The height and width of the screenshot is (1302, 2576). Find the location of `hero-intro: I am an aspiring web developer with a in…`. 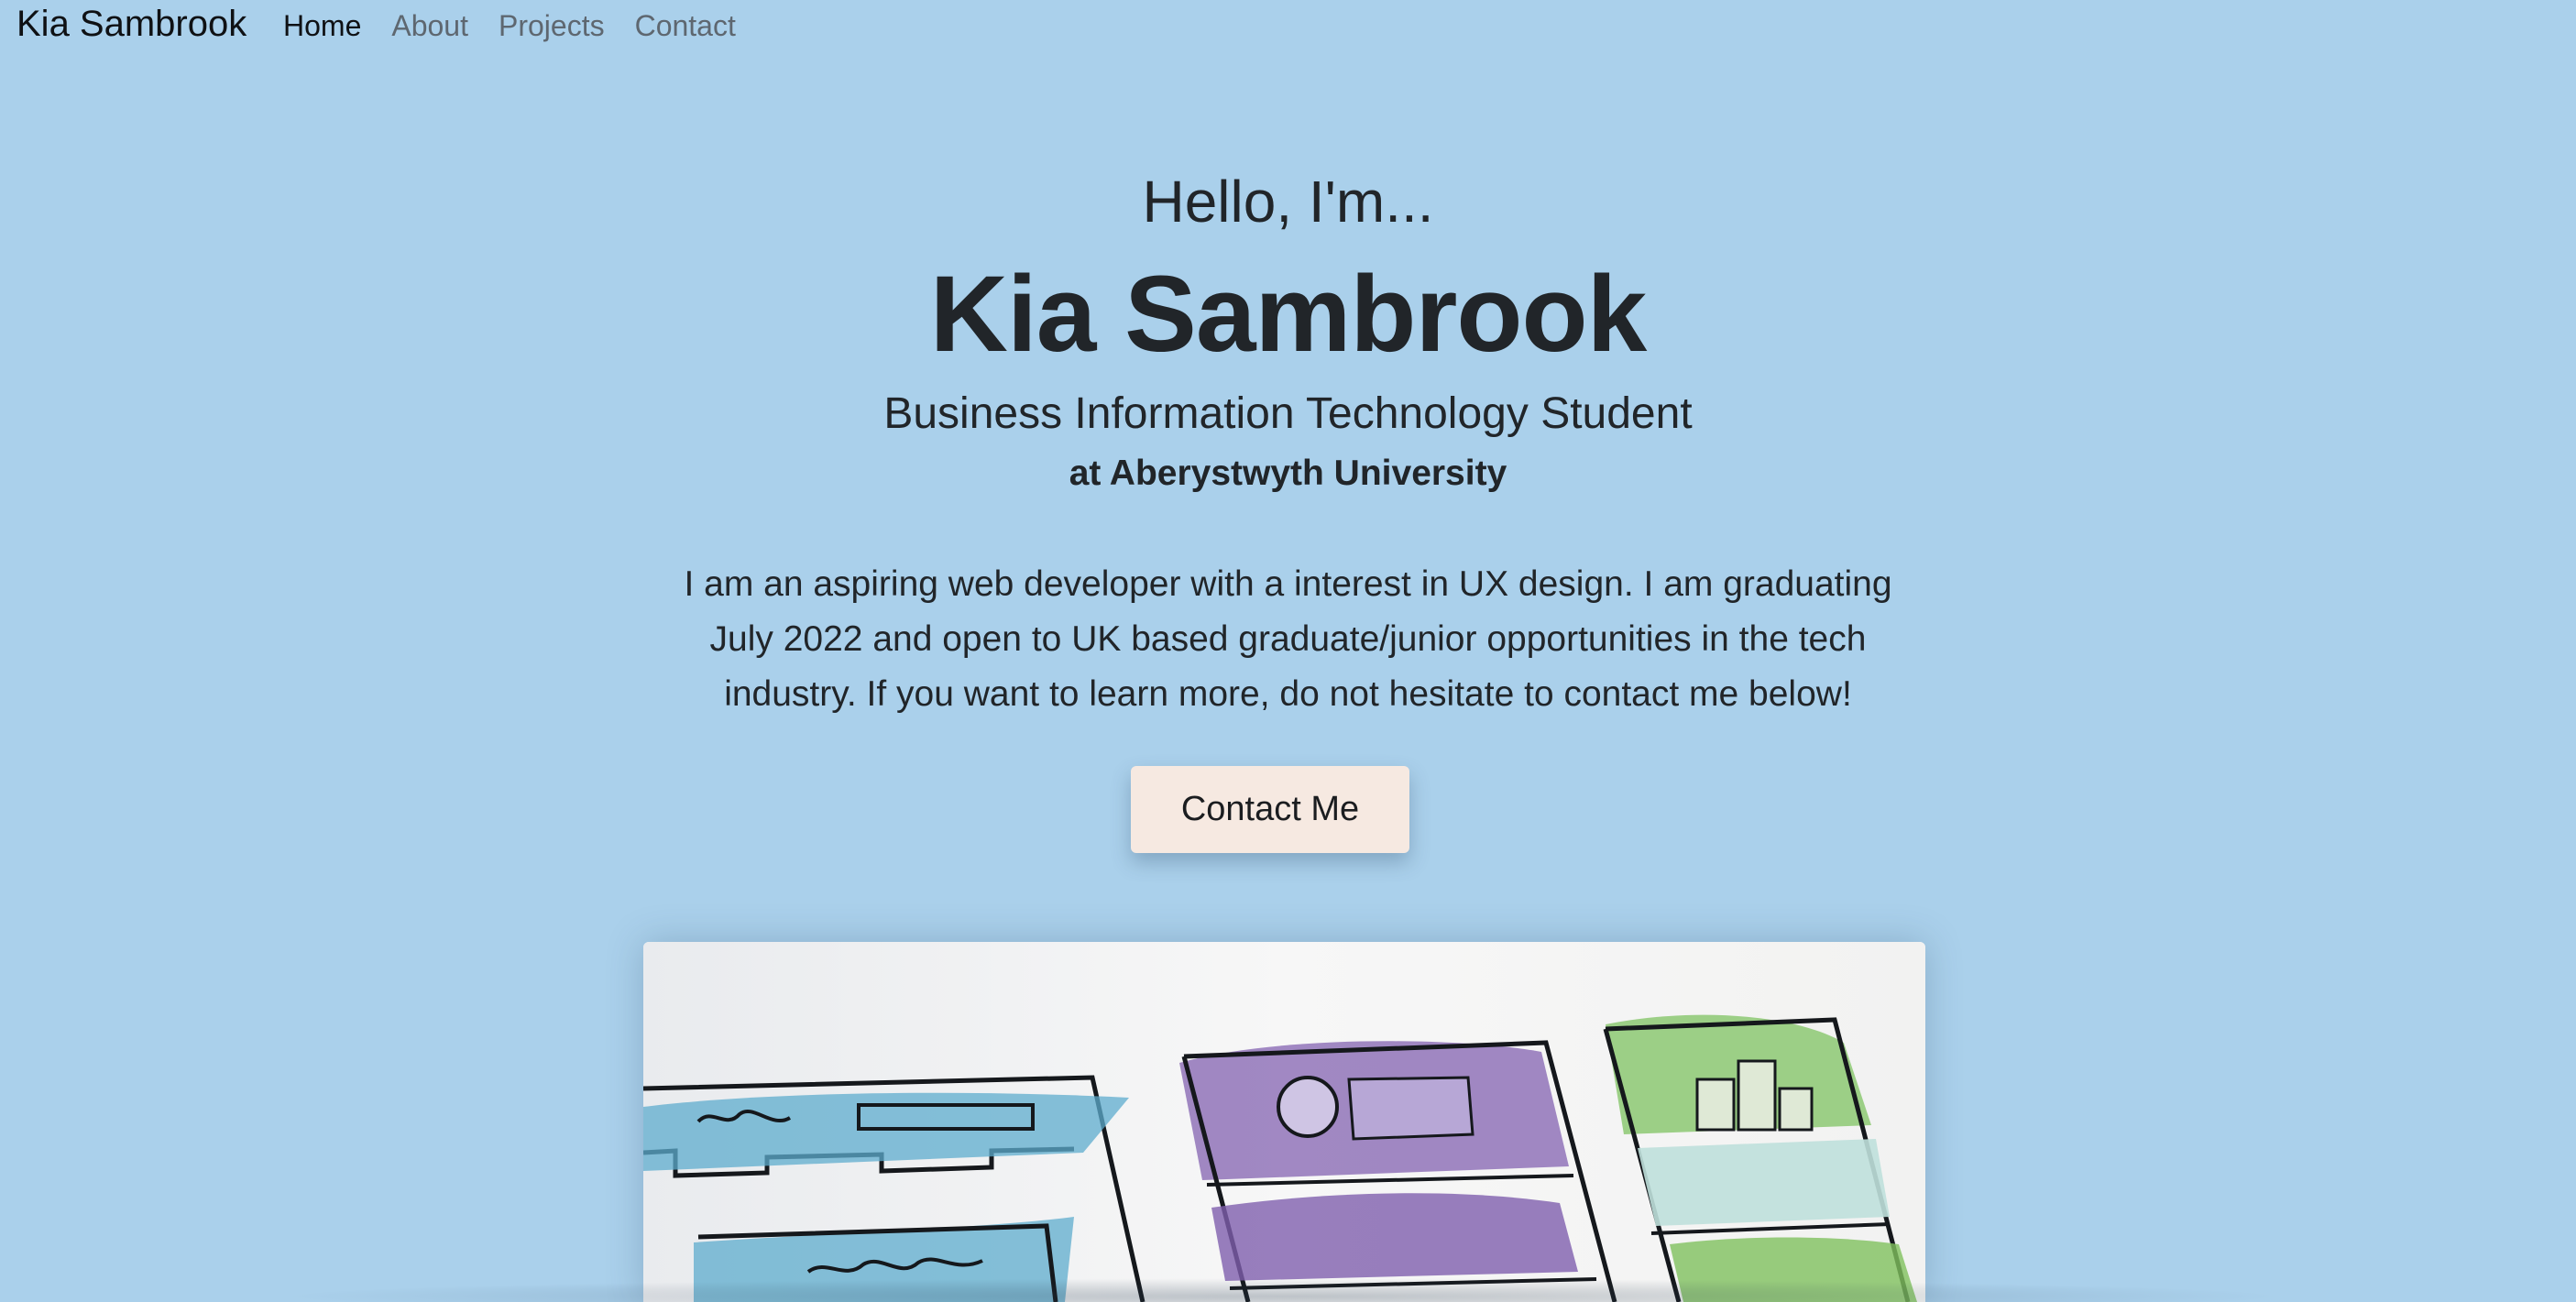

hero-intro: I am an aspiring web developer with a in… is located at coordinates (1288, 639).